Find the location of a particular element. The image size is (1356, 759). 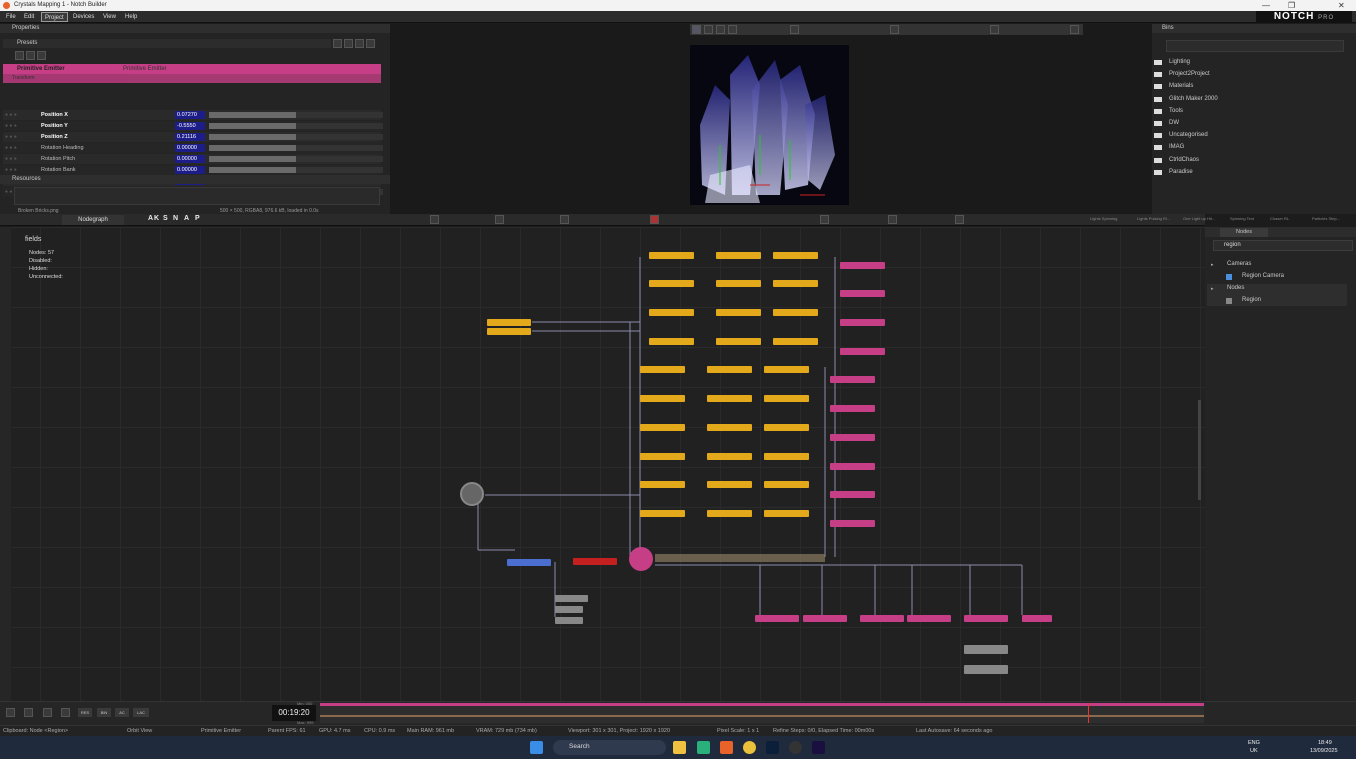

playhead is located at coordinates (1088, 713).